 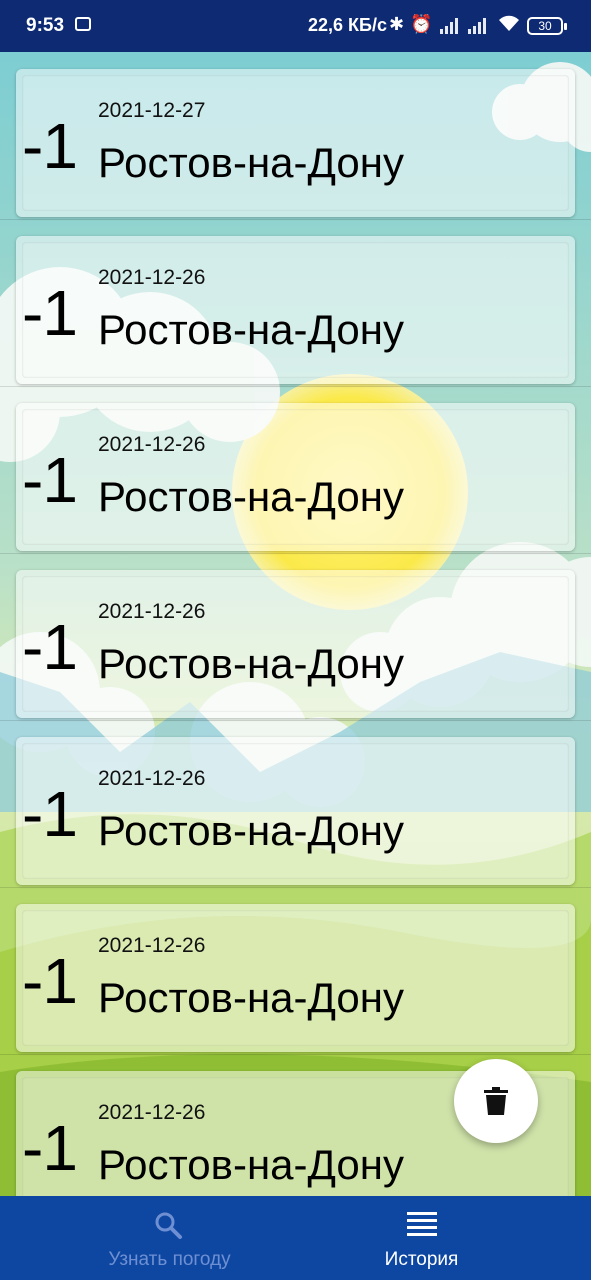 I want to click on list-icon, so click(x=422, y=1224).